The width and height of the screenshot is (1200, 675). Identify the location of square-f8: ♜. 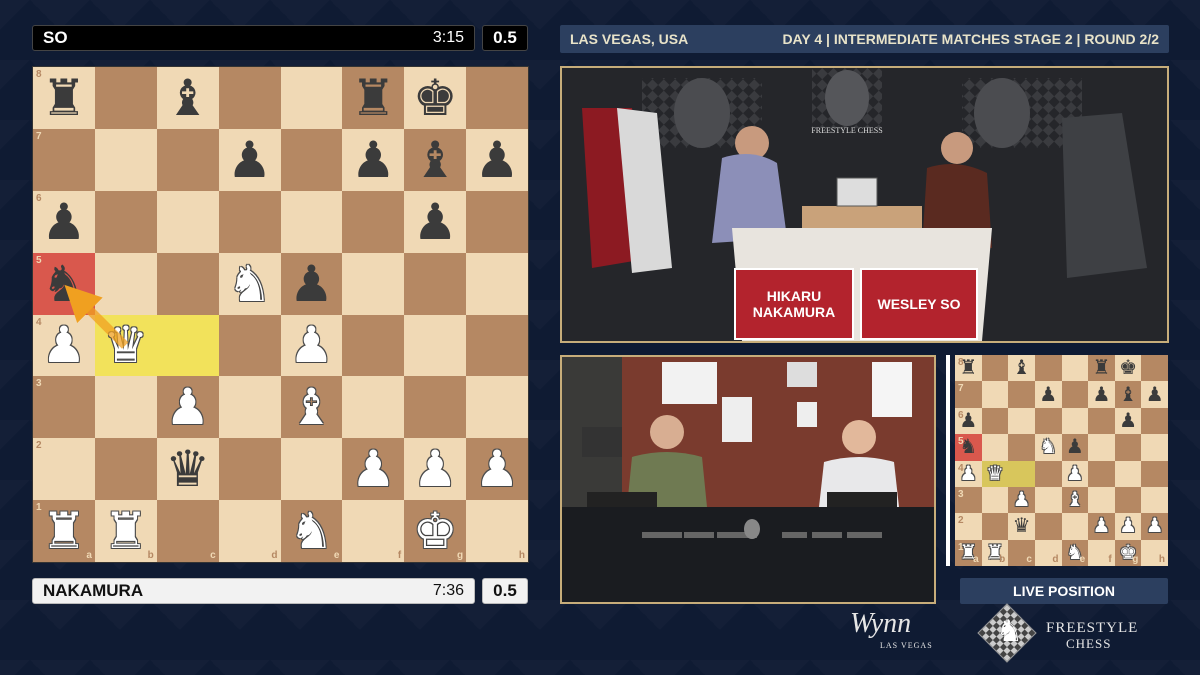
(373, 98).